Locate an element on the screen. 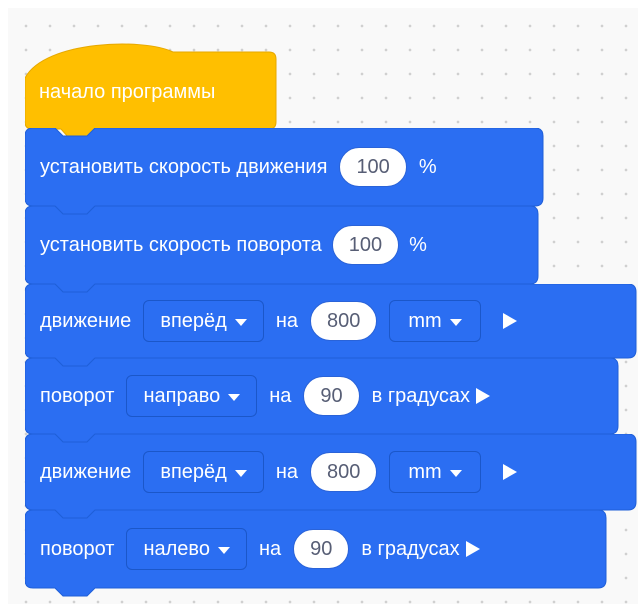 The image size is (643, 610). set-move-speed-block: установить скорость движения 100 % is located at coordinates (285, 171).